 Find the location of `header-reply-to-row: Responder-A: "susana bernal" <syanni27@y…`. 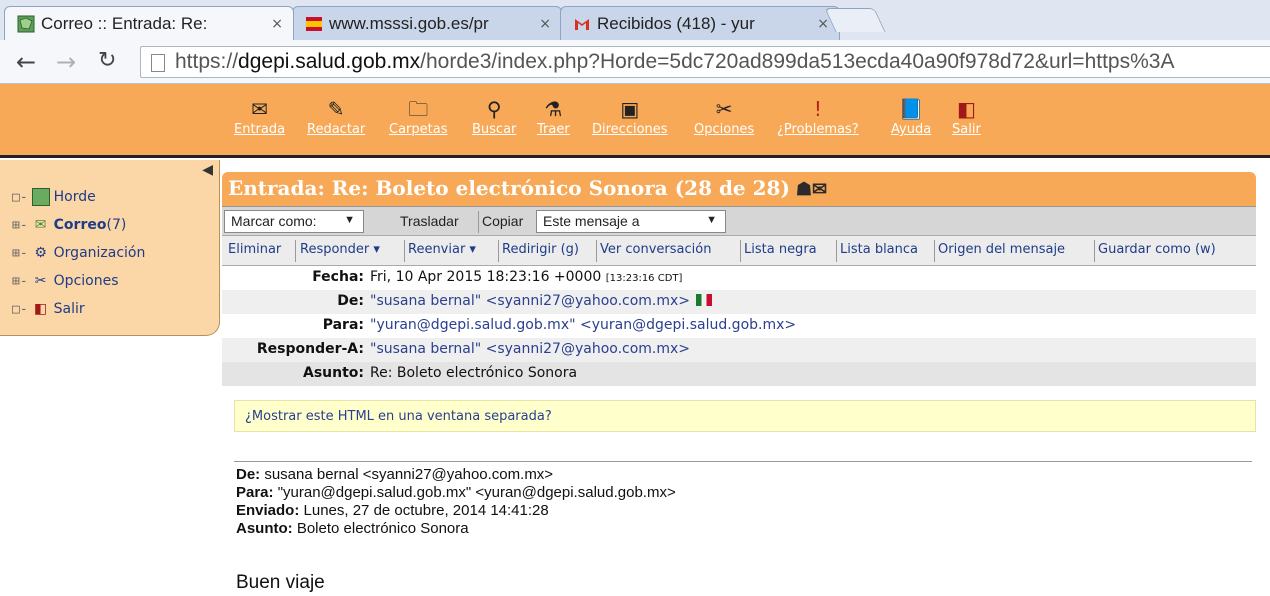

header-reply-to-row: Responder-A: "susana bernal" <syanni27@y… is located at coordinates (739, 350).